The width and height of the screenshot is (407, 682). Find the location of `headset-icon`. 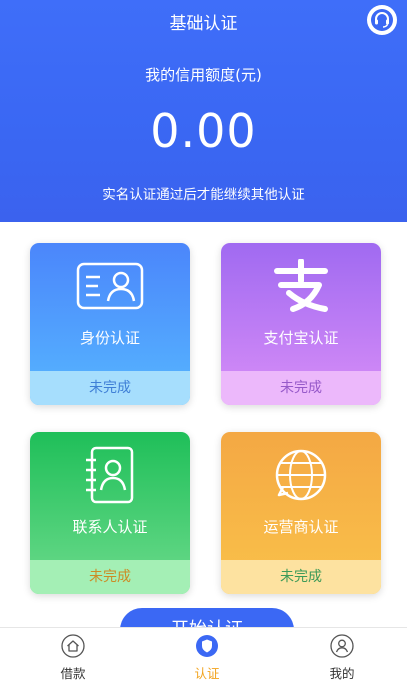

headset-icon is located at coordinates (382, 20).